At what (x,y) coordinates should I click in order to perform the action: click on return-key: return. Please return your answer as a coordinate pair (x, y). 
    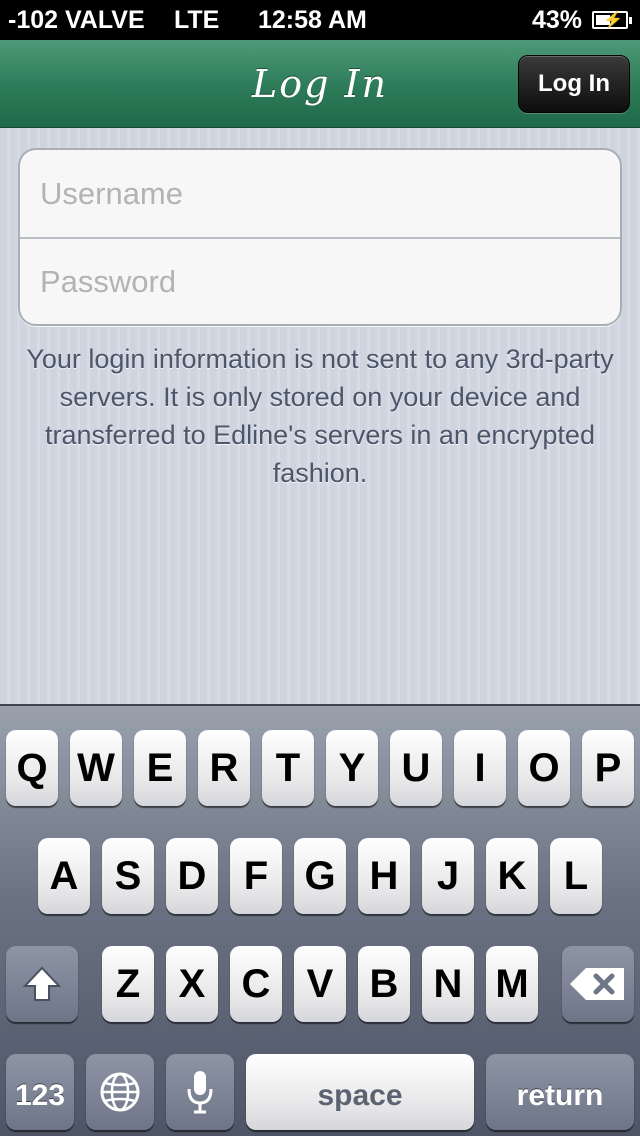
    Looking at the image, I should click on (560, 1092).